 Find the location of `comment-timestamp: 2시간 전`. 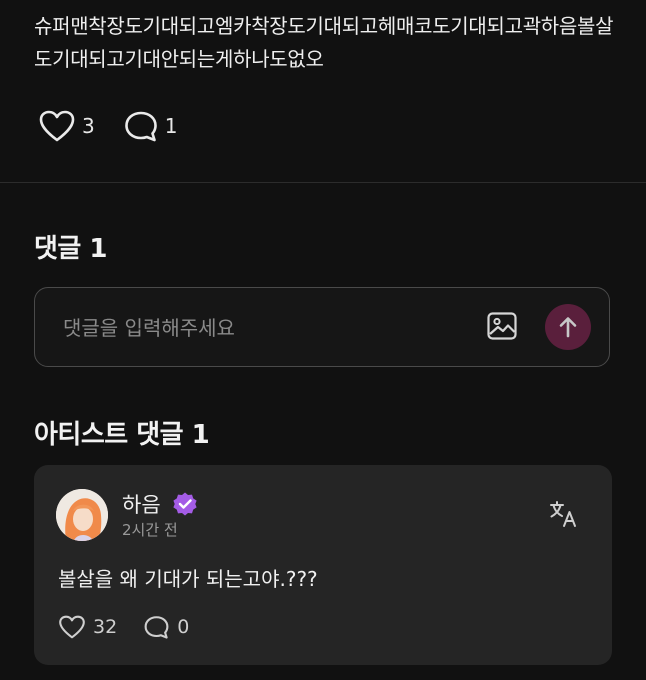

comment-timestamp: 2시간 전 is located at coordinates (150, 530).